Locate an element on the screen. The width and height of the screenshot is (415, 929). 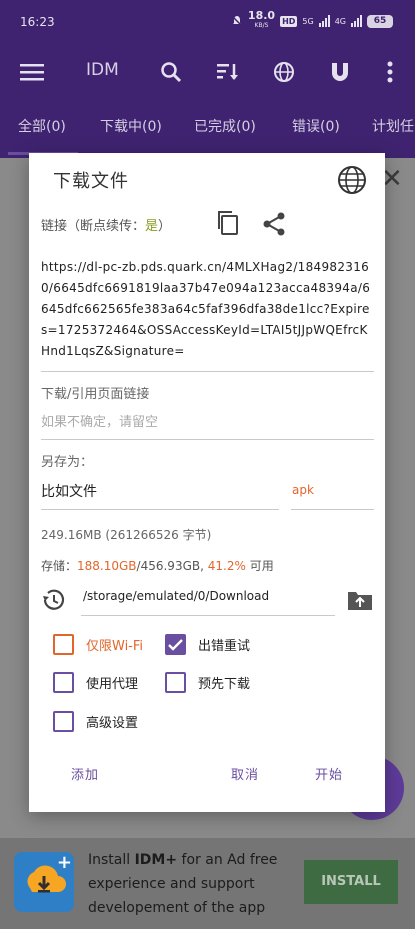
more-vert-icon is located at coordinates (390, 72).